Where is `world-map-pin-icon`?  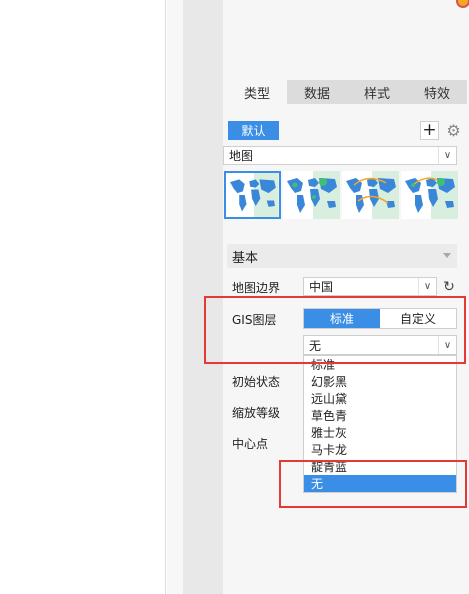
world-map-pin-icon is located at coordinates (311, 195).